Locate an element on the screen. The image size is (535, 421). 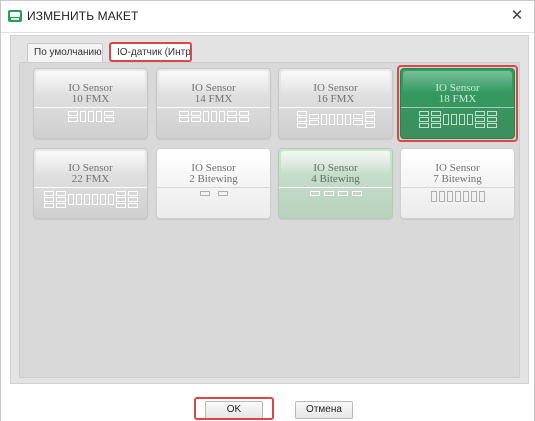
tile-label: IO Sensor 22 FMX is located at coordinates (90, 174).